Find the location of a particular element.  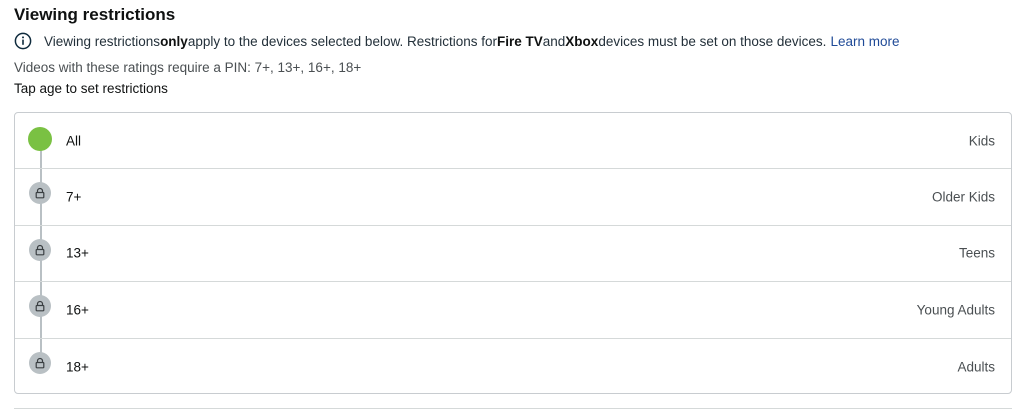

rating-age-label: 13+ is located at coordinates (77, 253).